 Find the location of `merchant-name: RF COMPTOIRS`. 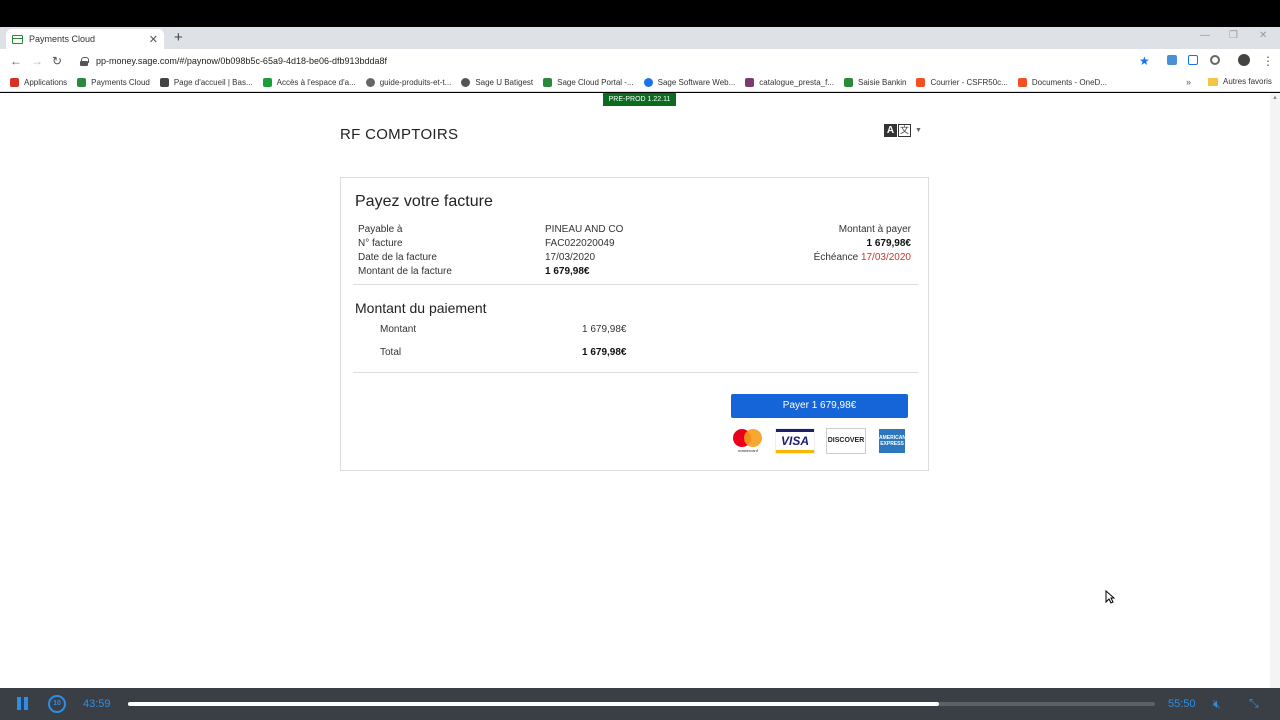

merchant-name: RF COMPTOIRS is located at coordinates (399, 134).